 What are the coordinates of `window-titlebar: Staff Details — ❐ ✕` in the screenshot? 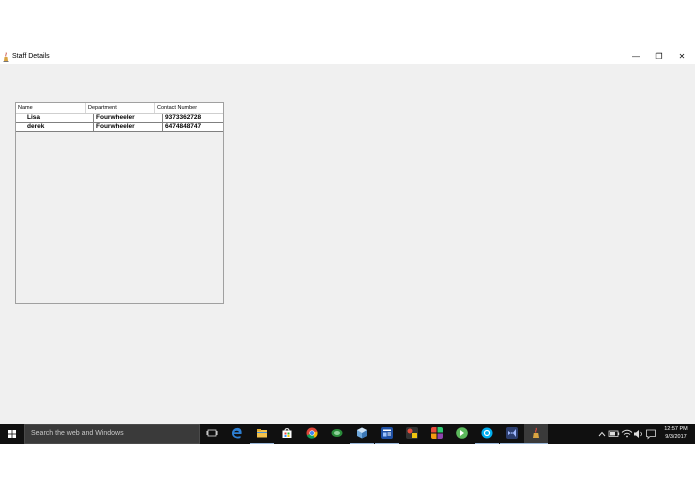 It's located at (347, 57).